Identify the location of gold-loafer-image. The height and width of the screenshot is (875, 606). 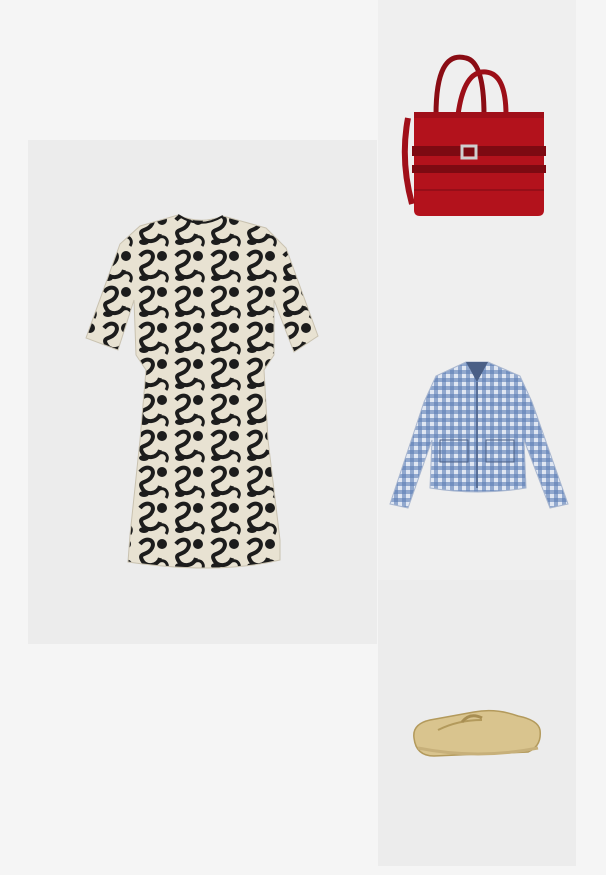
(477, 723).